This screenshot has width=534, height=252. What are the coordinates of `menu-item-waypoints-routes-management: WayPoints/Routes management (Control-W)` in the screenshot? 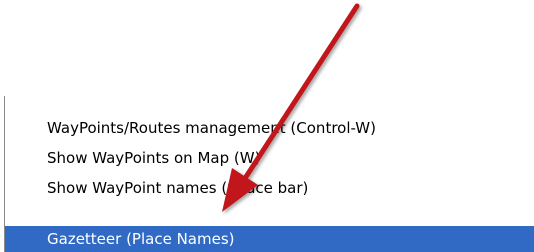 It's located at (269, 128).